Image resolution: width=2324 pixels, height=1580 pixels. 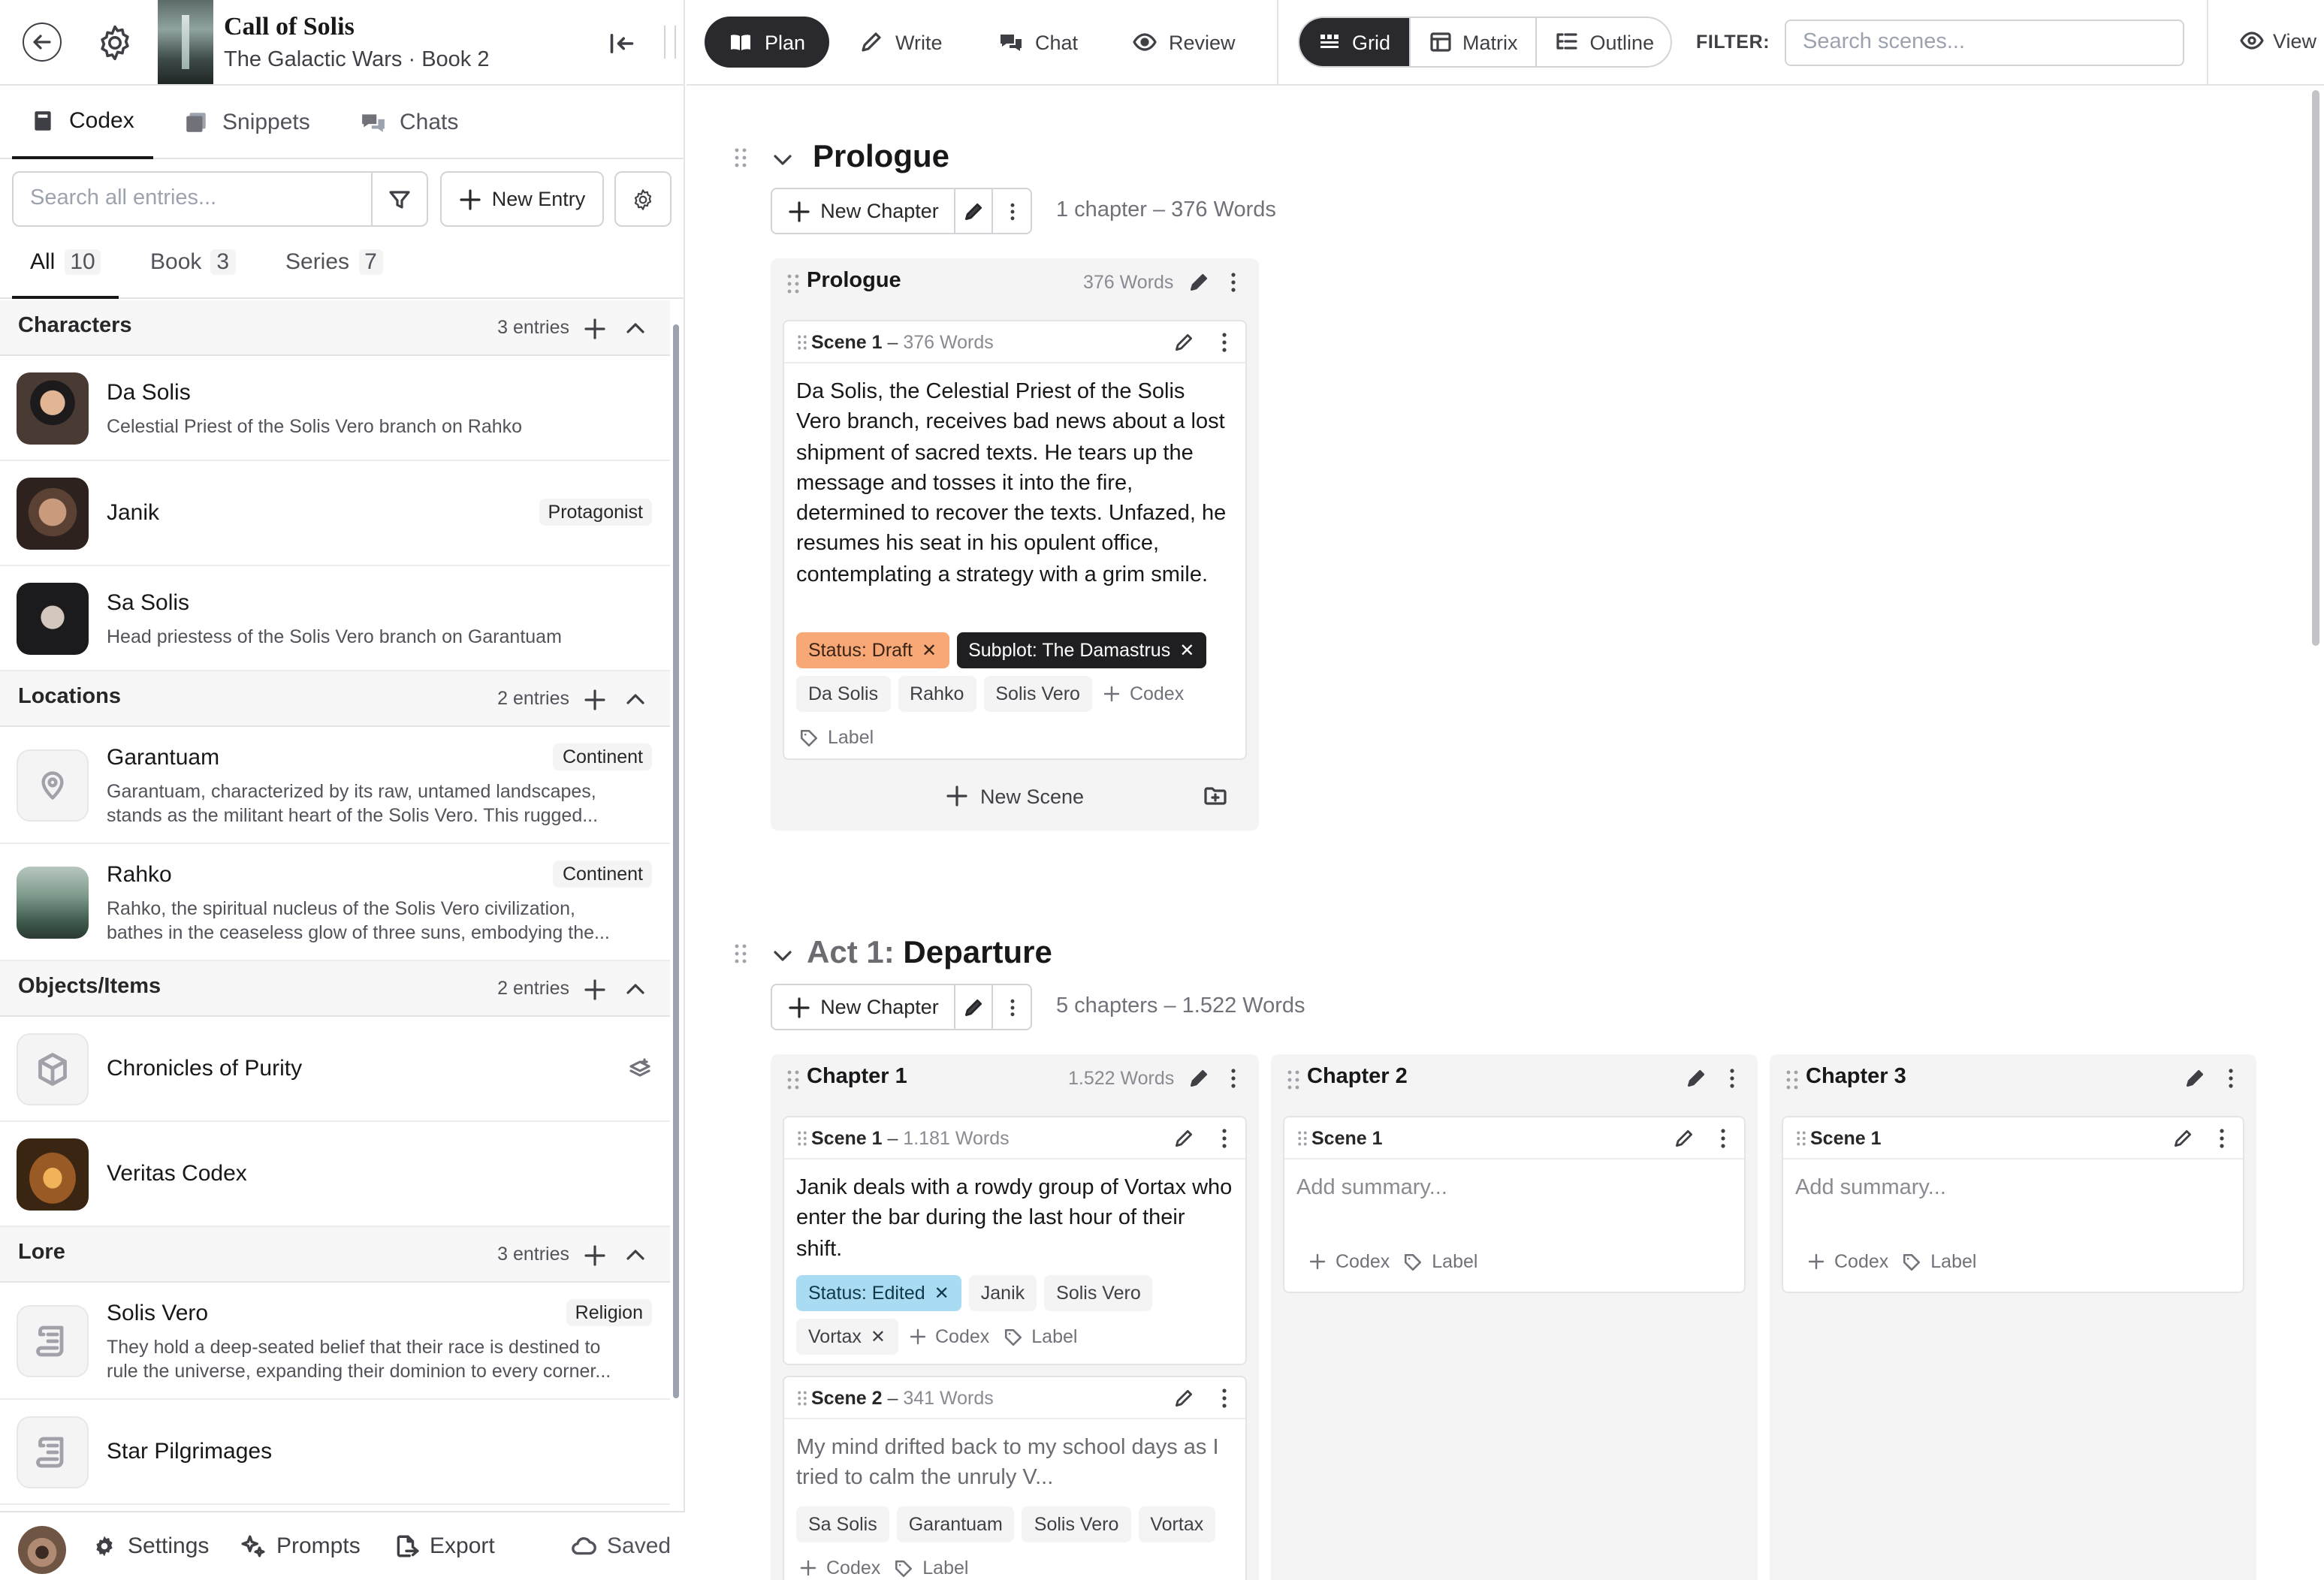 I want to click on back-button, so click(x=42, y=42).